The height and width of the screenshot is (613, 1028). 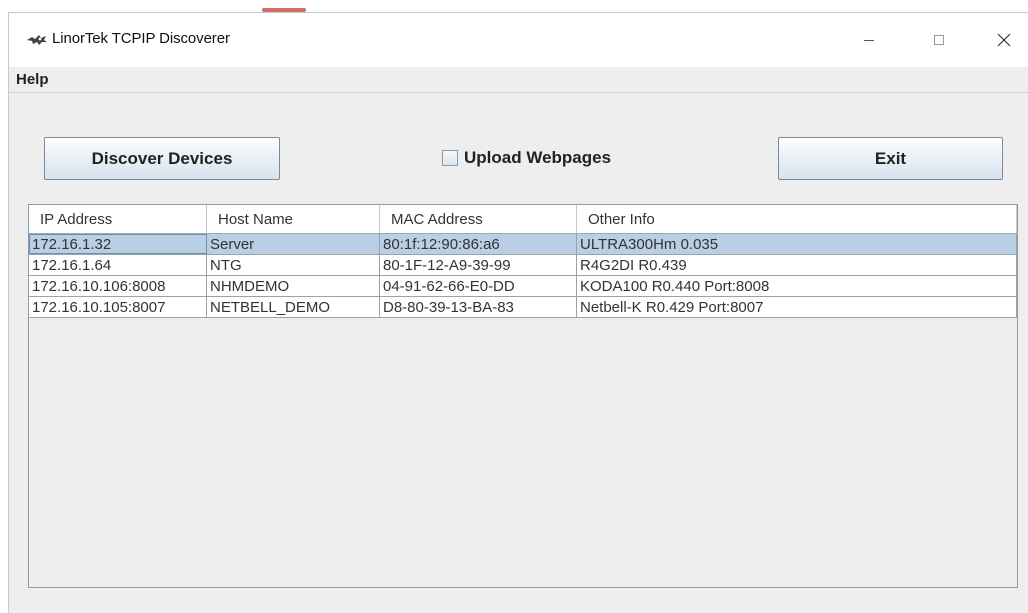 What do you see at coordinates (797, 286) in the screenshot?
I see `cell-other-info: KODA100 R0.440 Port:8008` at bounding box center [797, 286].